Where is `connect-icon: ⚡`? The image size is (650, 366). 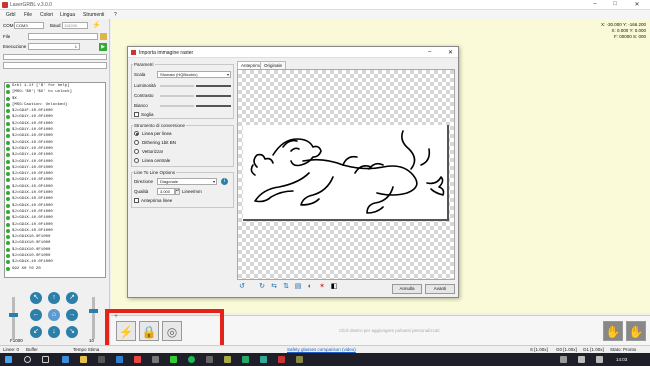
connect-icon: ⚡ is located at coordinates (97, 25).